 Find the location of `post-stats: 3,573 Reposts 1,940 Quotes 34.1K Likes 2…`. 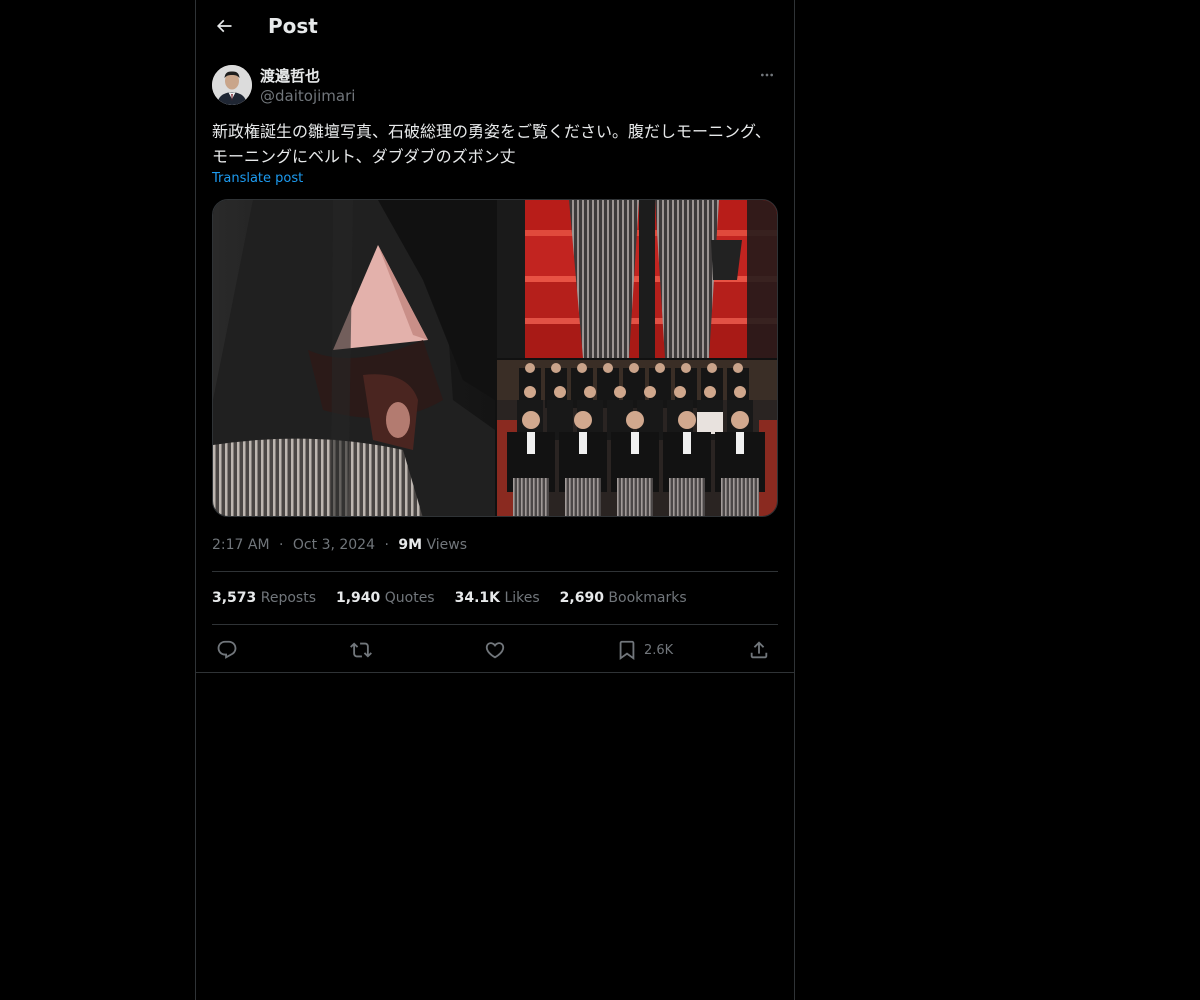

post-stats: 3,573 Reposts 1,940 Quotes 34.1K Likes 2… is located at coordinates (459, 598).